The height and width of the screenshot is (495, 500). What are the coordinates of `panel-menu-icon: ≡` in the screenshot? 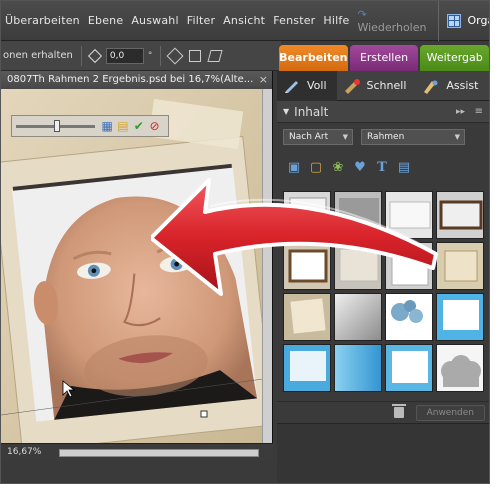 It's located at (479, 111).